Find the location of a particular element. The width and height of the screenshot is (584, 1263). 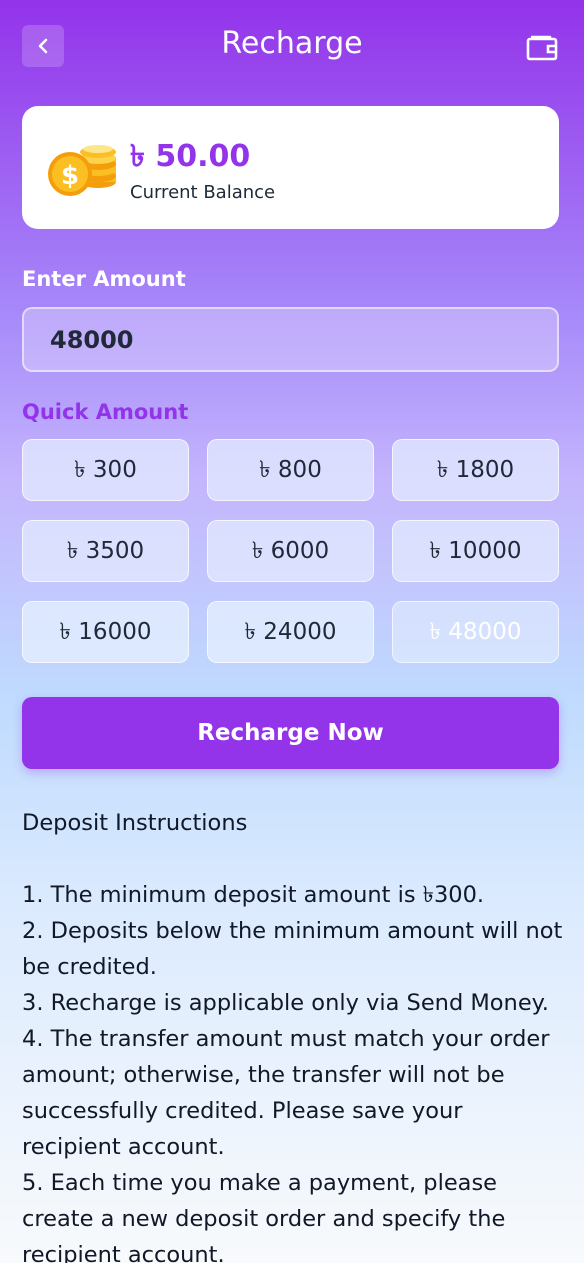

instruction-item: 1. The minimum deposit amount is ৳300. is located at coordinates (253, 895).